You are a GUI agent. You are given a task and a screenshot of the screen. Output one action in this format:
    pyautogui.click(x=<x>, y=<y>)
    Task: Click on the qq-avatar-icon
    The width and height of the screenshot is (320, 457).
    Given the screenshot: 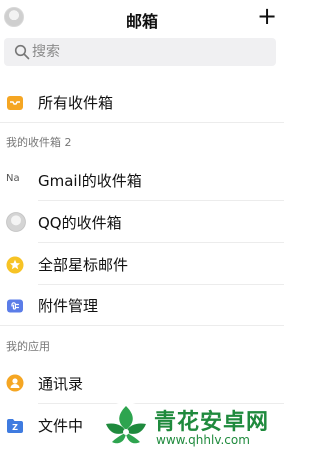 What is the action you would take?
    pyautogui.click(x=16, y=222)
    